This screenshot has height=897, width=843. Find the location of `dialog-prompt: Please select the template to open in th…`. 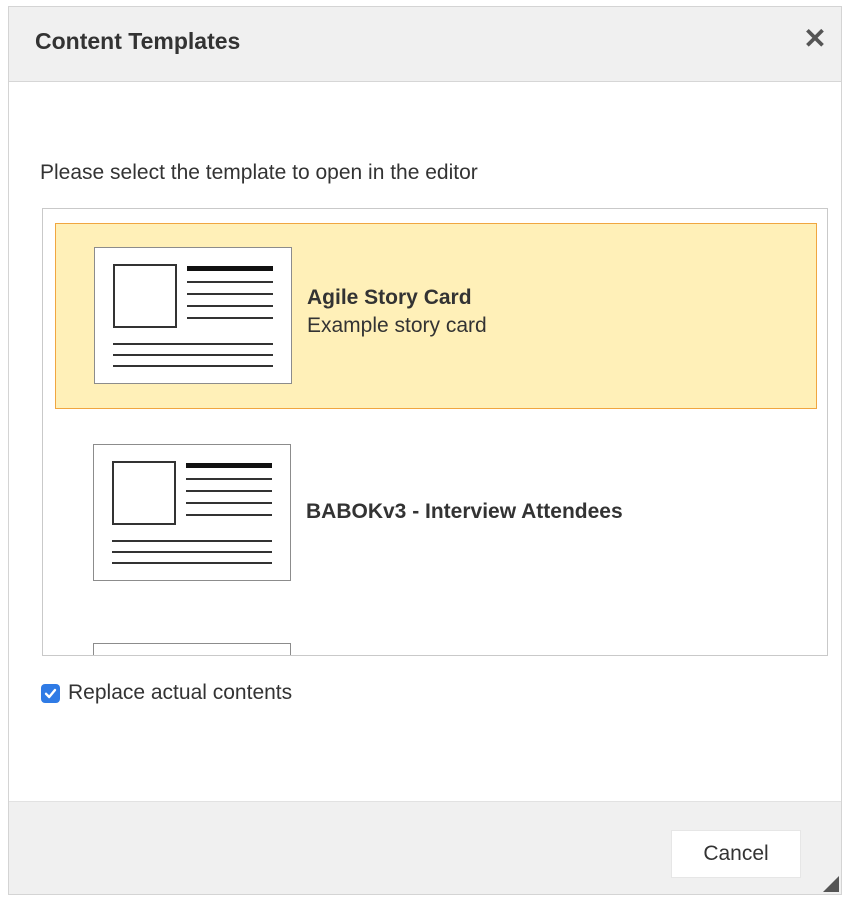

dialog-prompt: Please select the template to open in th… is located at coordinates (259, 172).